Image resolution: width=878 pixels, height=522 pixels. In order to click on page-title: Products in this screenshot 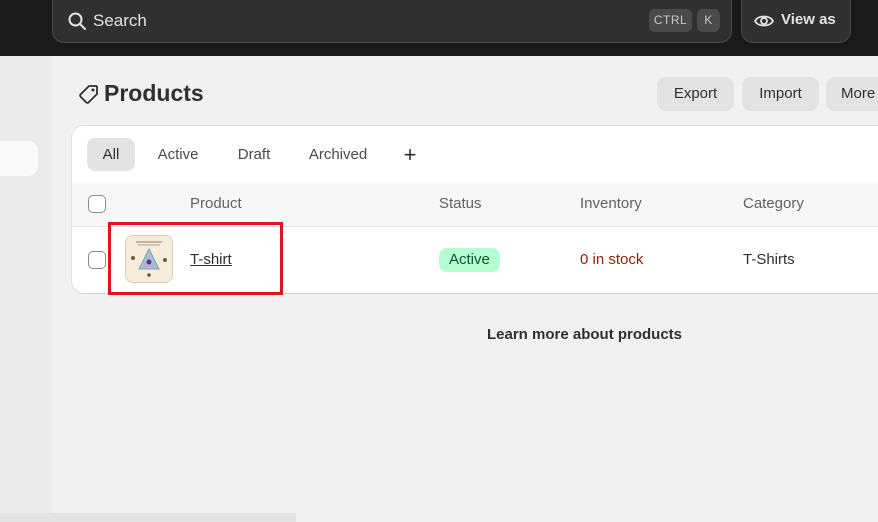, I will do `click(154, 93)`.